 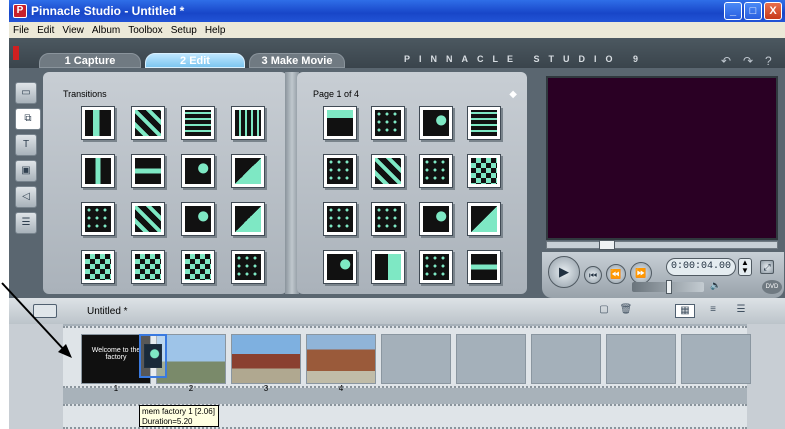 I want to click on dragged-transition, so click(x=153, y=356).